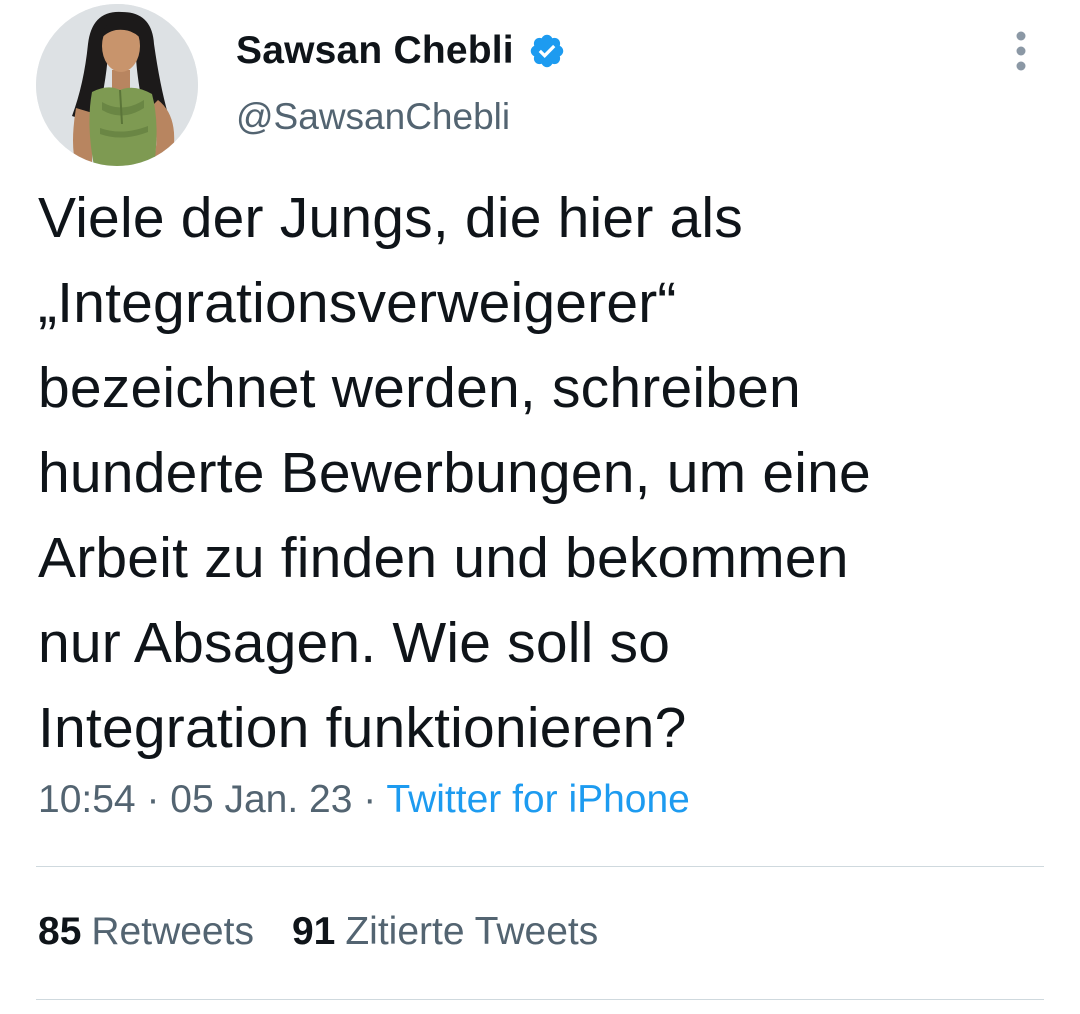  I want to click on name-row: Sawsan Chebli, so click(401, 51).